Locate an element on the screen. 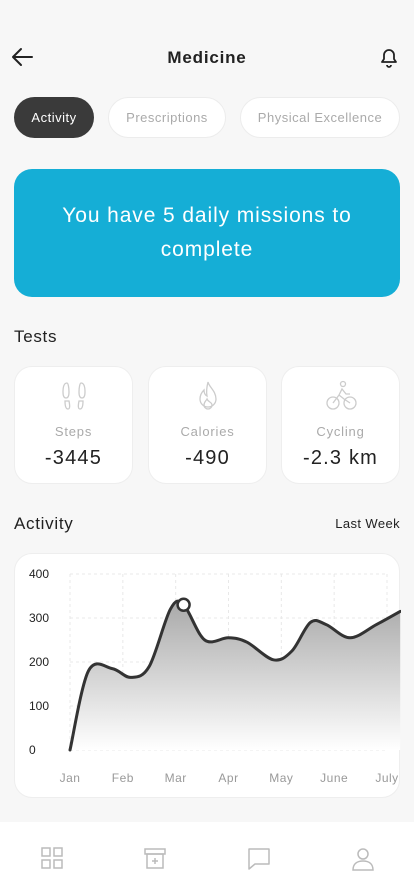  steps-card: Steps -3445 is located at coordinates (73, 425).